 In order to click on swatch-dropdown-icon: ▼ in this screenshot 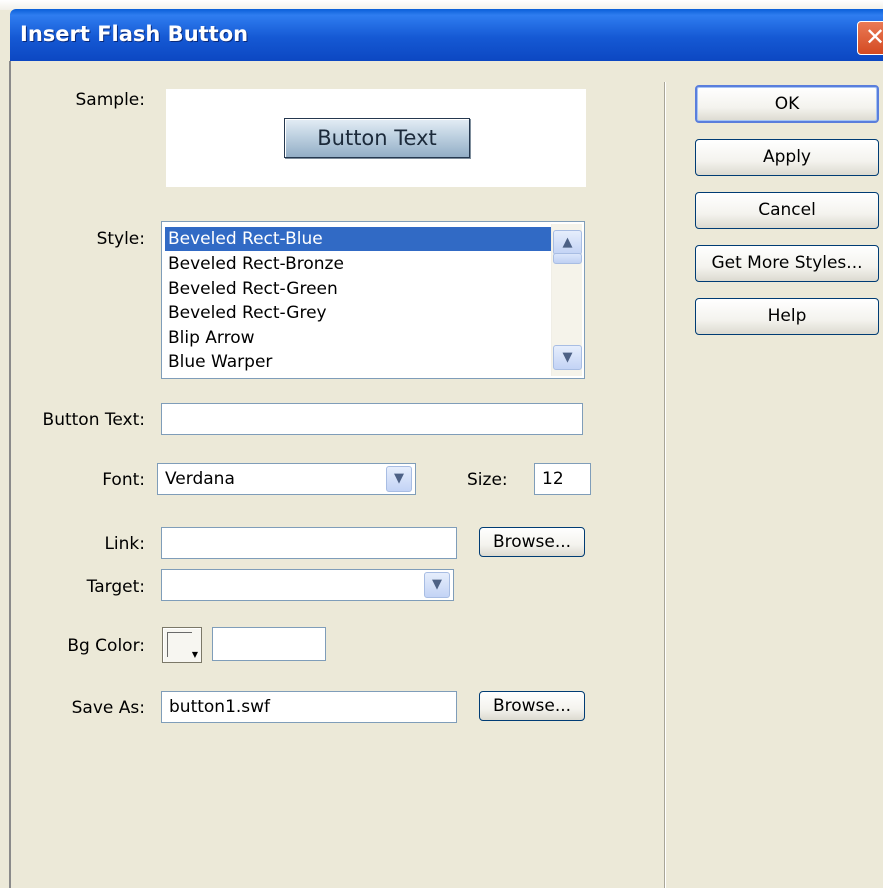, I will do `click(194, 654)`.